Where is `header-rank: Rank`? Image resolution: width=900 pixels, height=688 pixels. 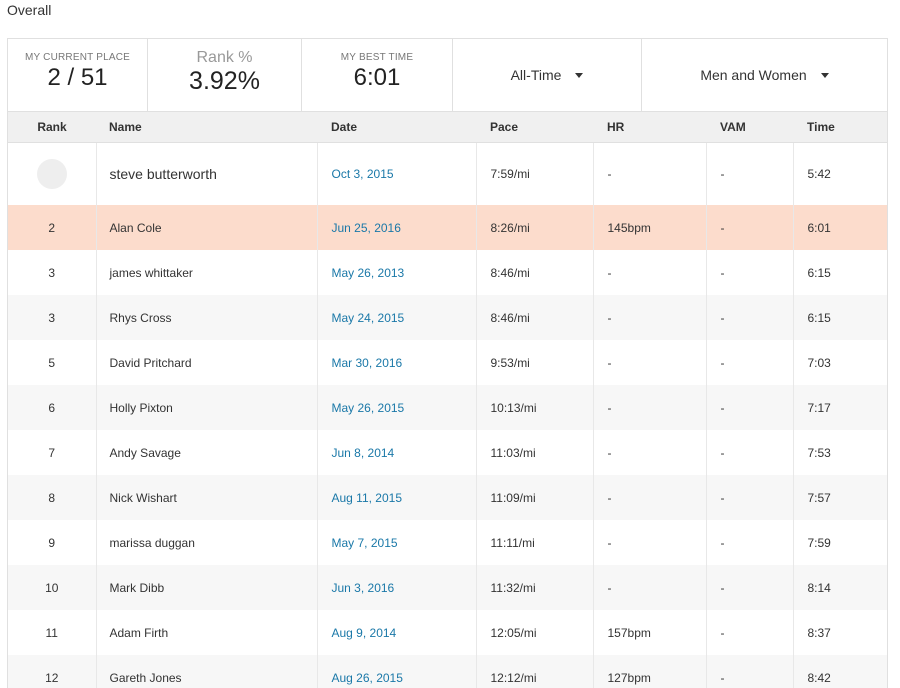
header-rank: Rank is located at coordinates (52, 127).